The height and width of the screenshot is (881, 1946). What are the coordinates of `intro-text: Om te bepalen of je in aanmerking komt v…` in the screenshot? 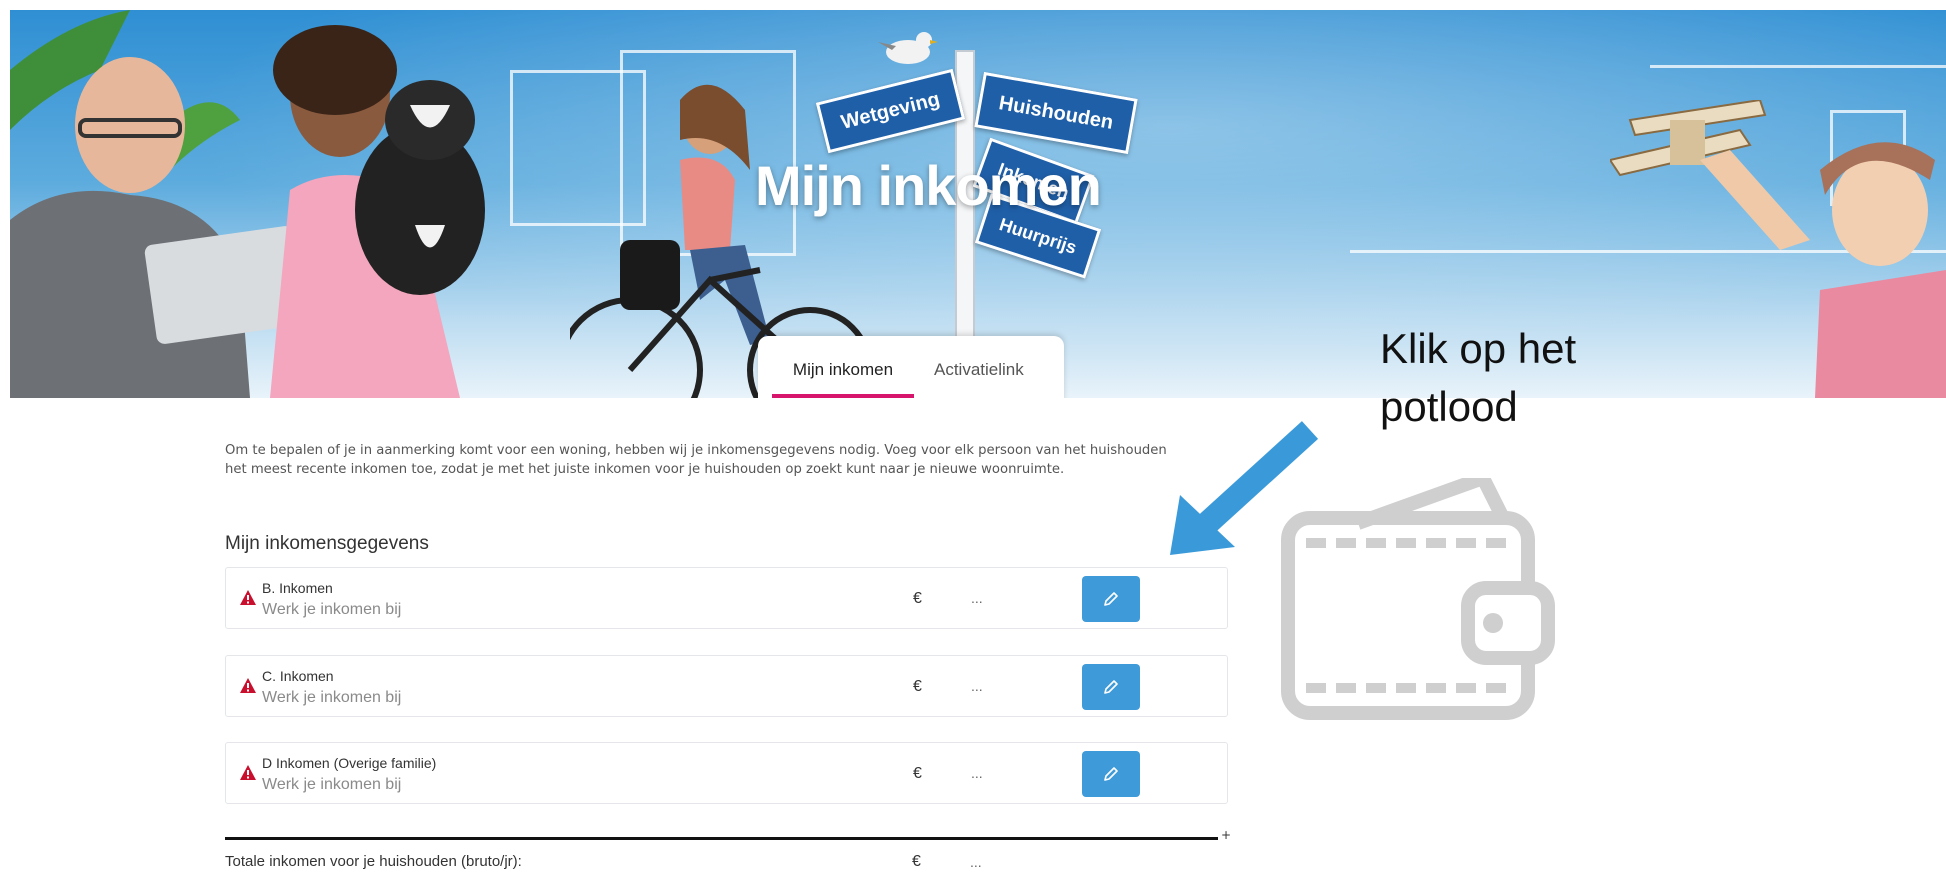 It's located at (696, 460).